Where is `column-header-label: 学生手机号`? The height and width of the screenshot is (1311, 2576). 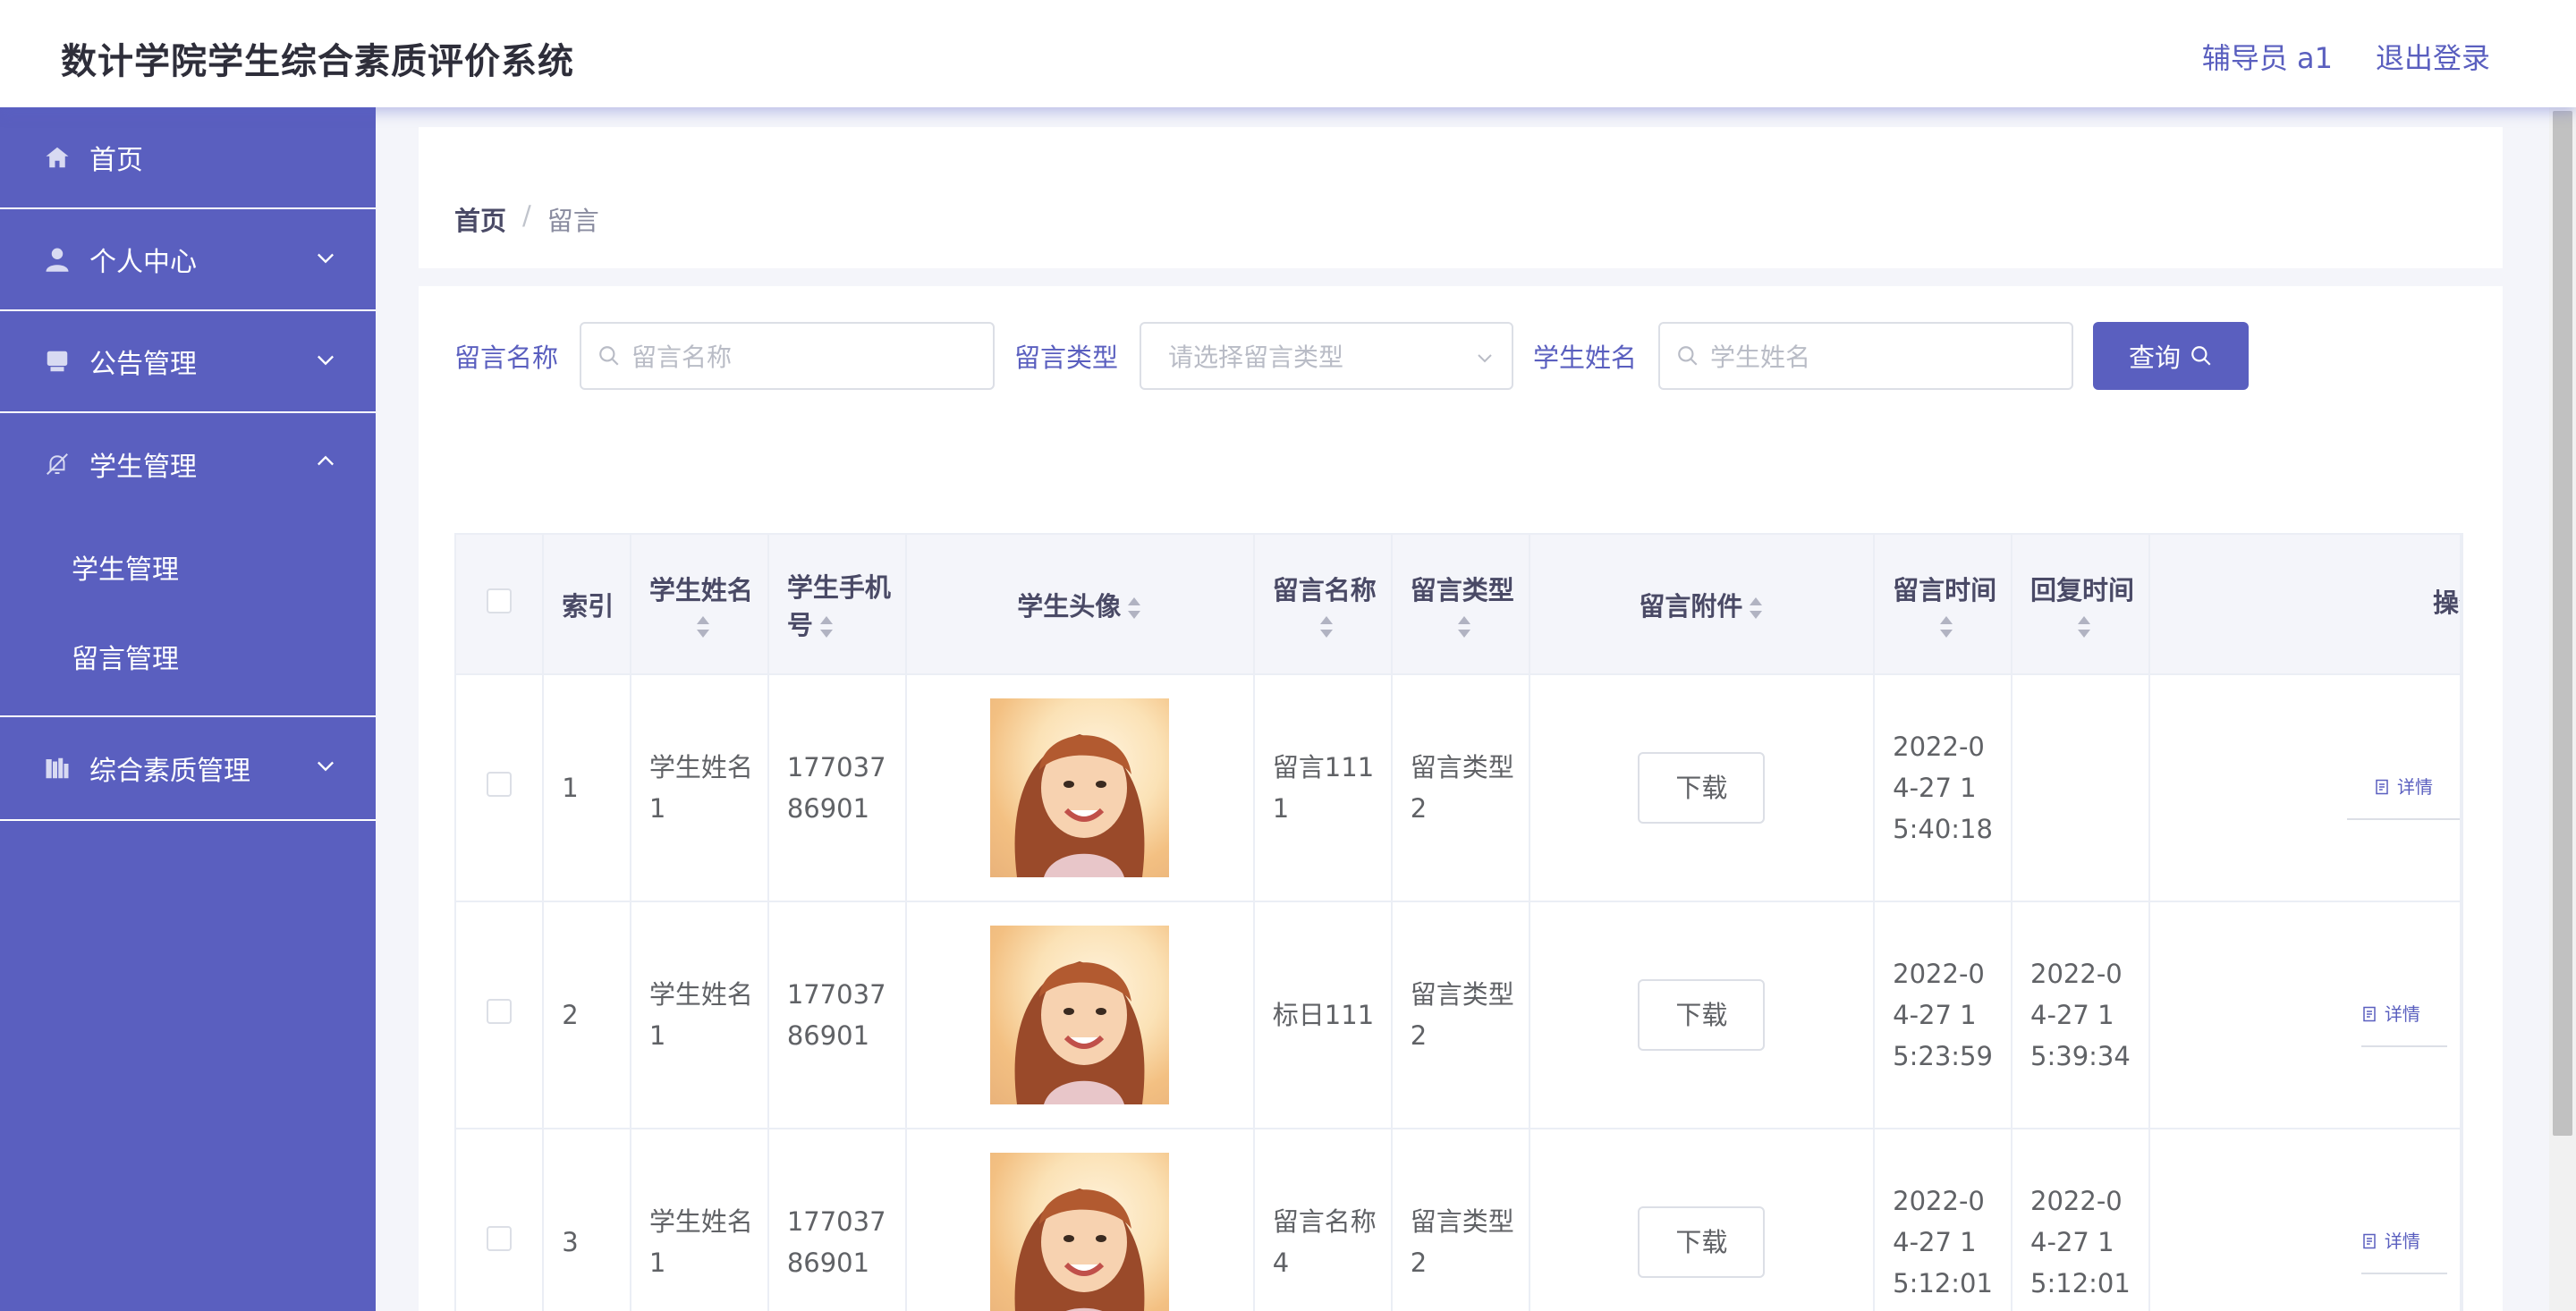 column-header-label: 学生手机号 is located at coordinates (838, 605).